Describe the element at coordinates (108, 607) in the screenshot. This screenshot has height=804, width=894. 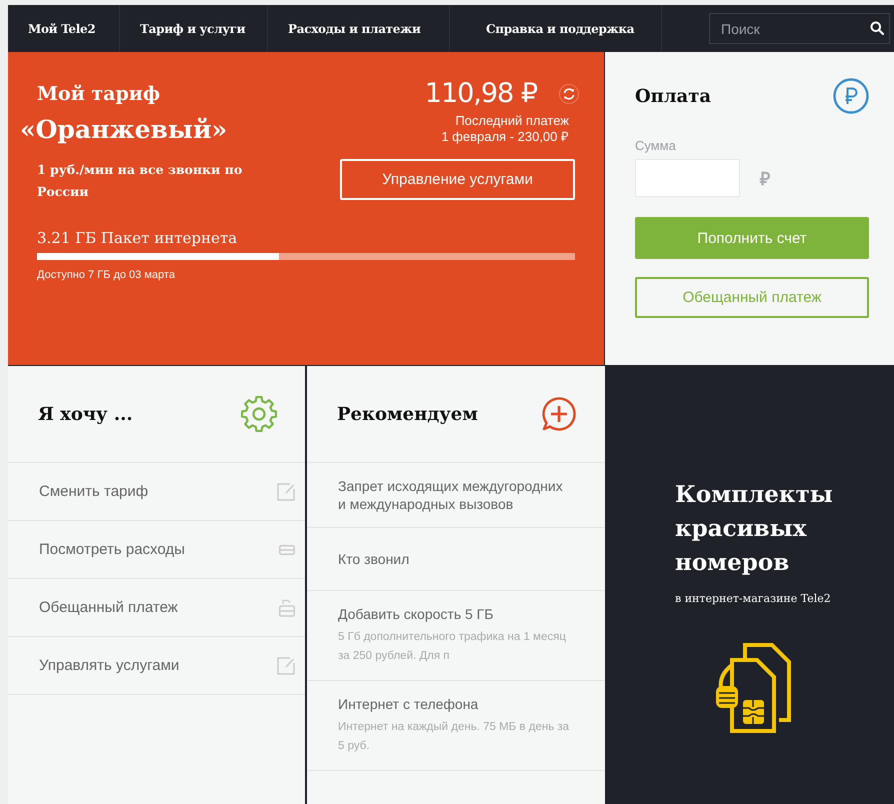
I see `action-label: Обещанный платеж` at that location.